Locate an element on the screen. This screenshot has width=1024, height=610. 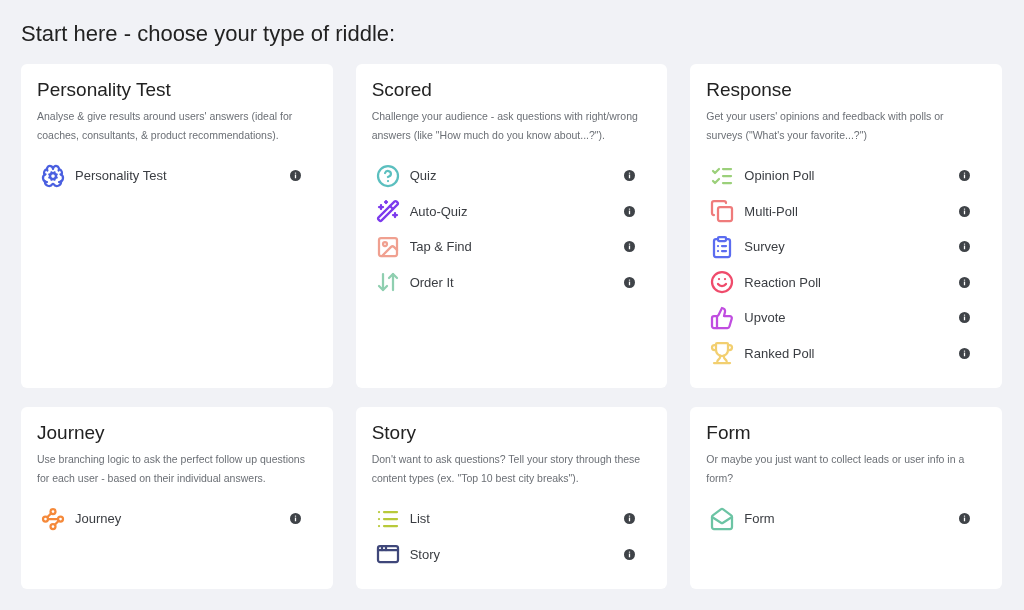
riddle-type-option: Upvote is located at coordinates (851, 318).